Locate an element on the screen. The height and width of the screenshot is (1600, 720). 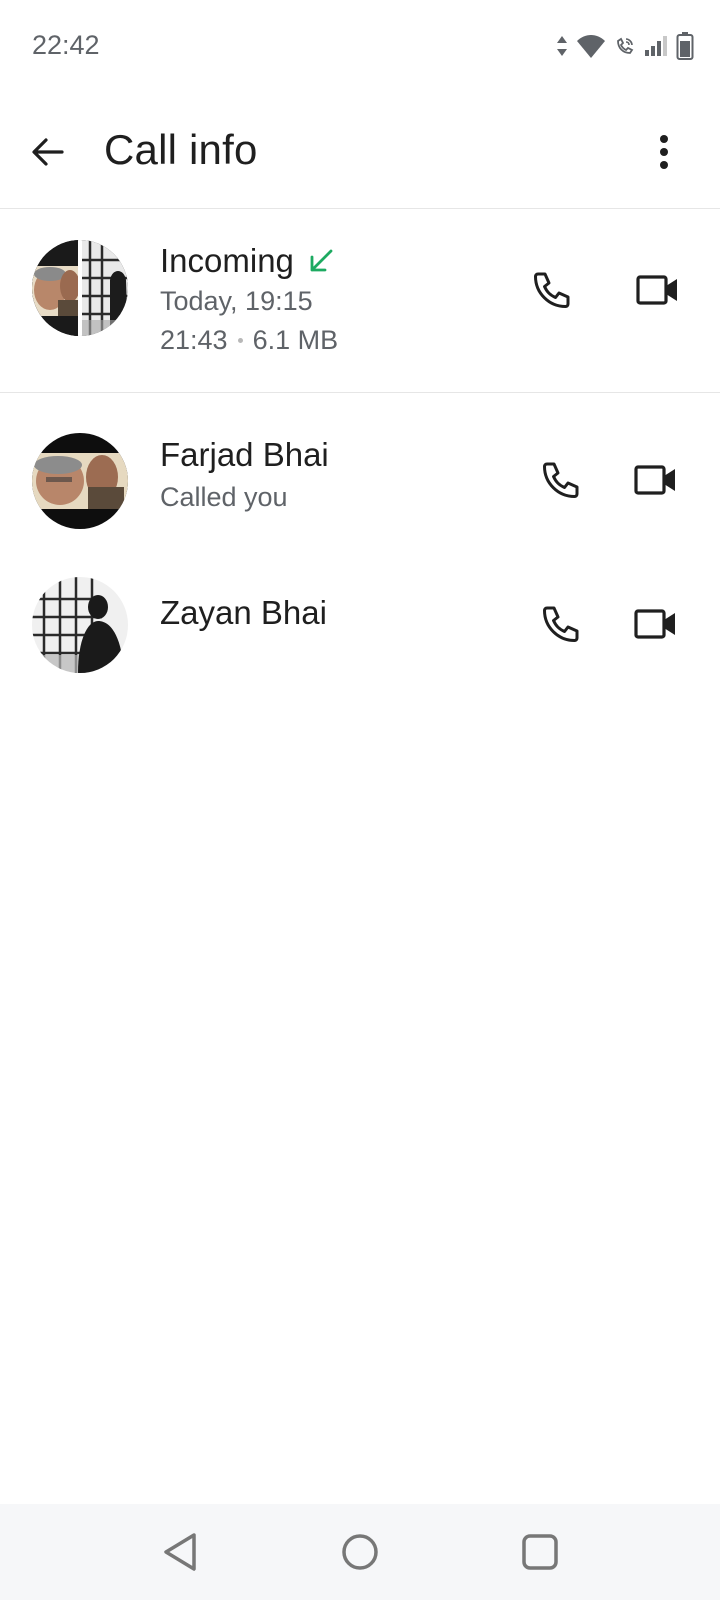
group-avatar is located at coordinates (80, 288).